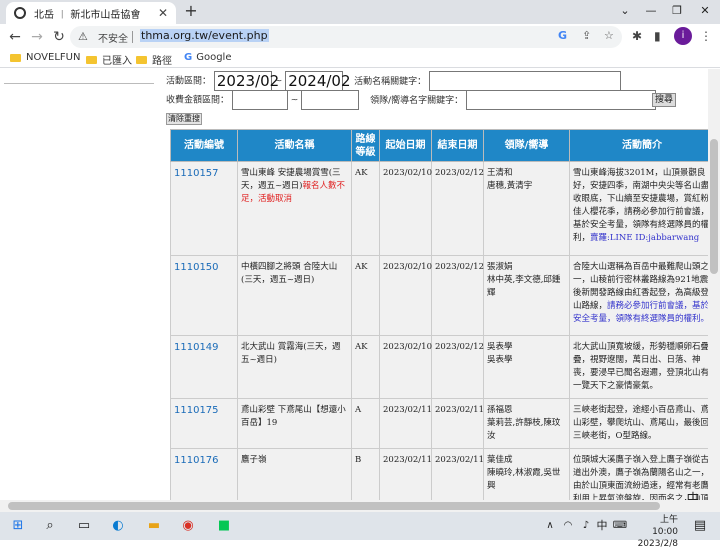 The image size is (720, 550). I want to click on line-app-icon: ■, so click(224, 526).